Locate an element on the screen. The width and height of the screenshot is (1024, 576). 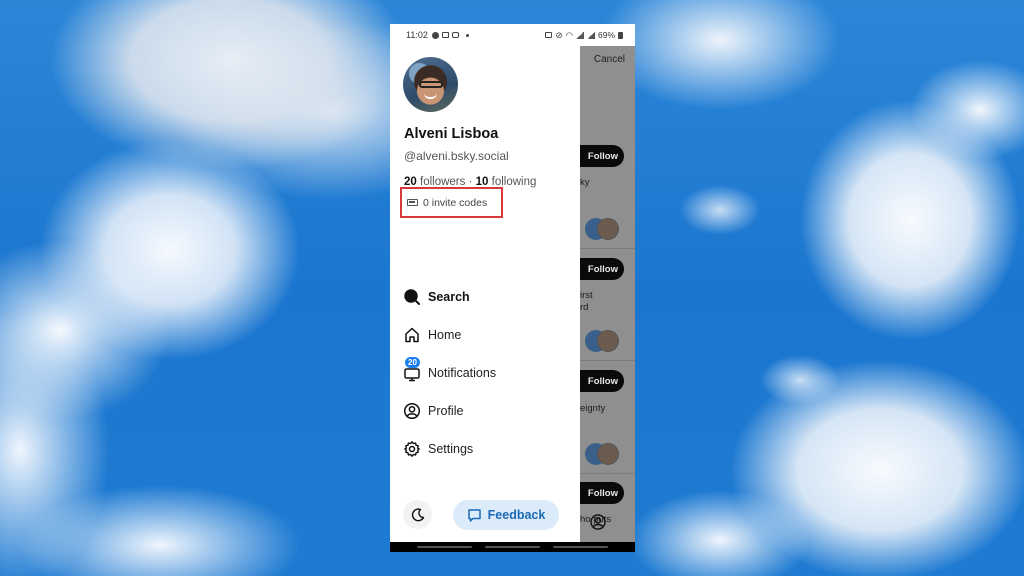
avatar-smile is located at coordinates (430, 96).